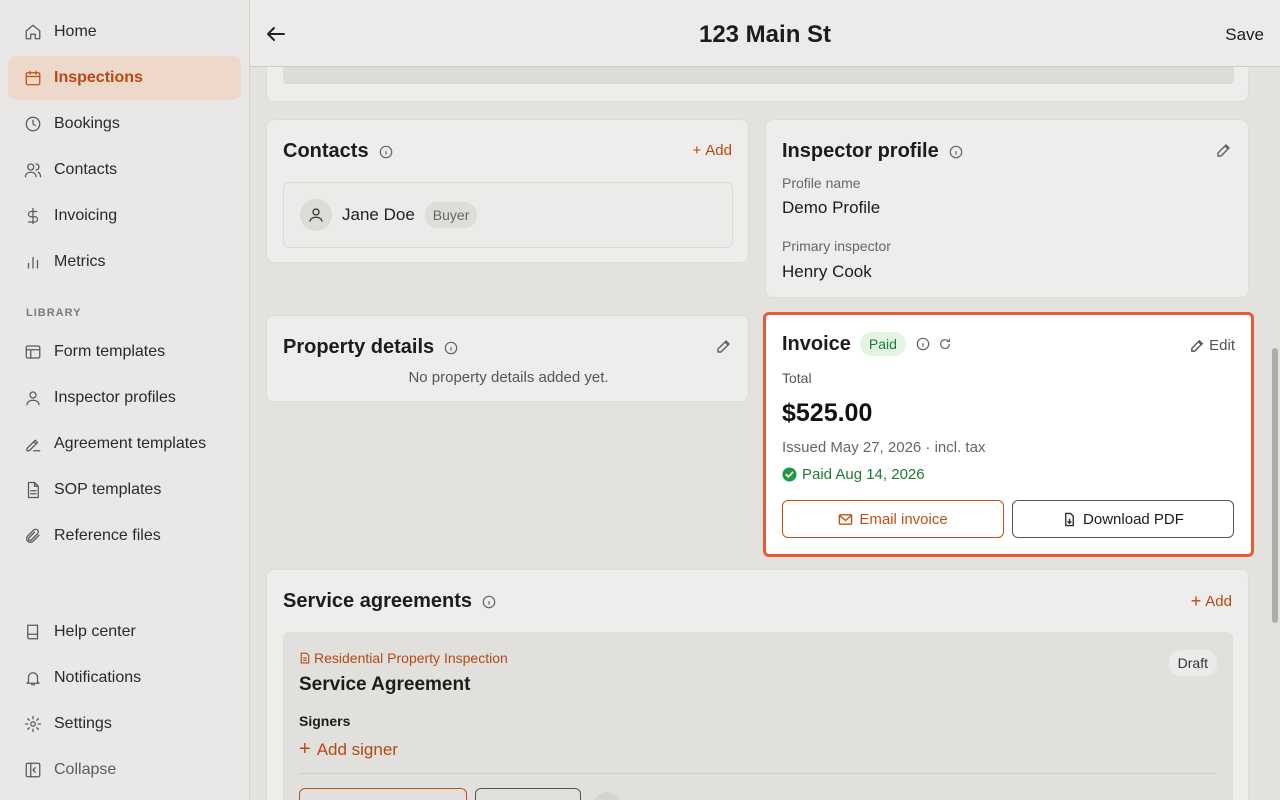  I want to click on scrollbar-thumb, so click(1275, 485).